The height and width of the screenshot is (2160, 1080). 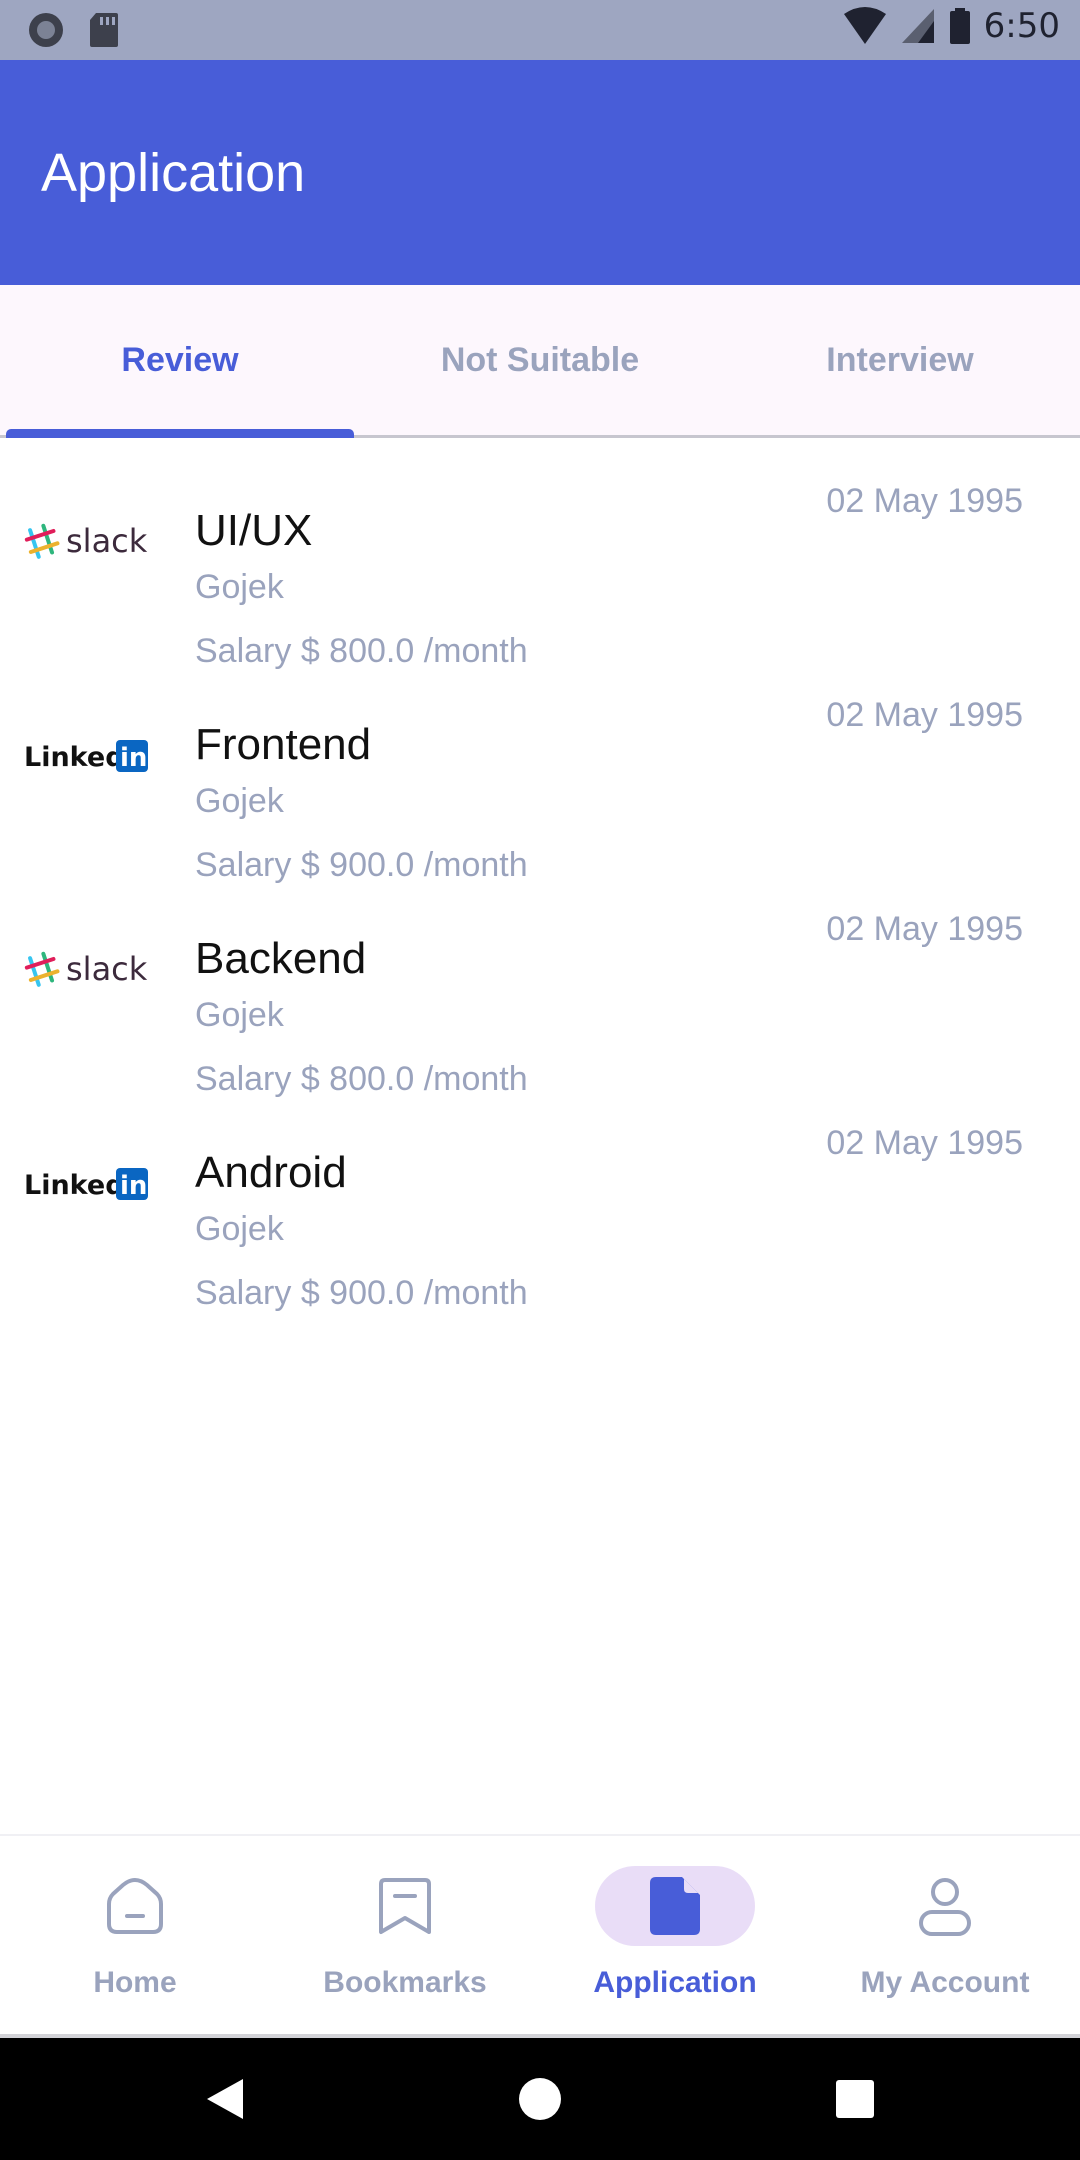 What do you see at coordinates (900, 360) in the screenshot?
I see `tab-interview: Interview` at bounding box center [900, 360].